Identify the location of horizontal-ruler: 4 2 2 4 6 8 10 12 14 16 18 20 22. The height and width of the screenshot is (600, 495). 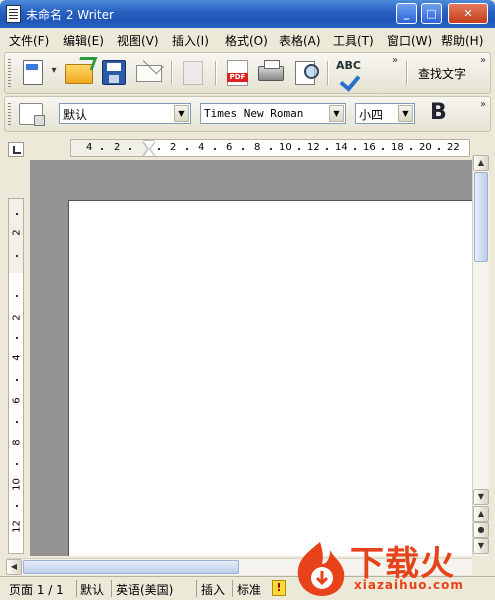
(270, 148).